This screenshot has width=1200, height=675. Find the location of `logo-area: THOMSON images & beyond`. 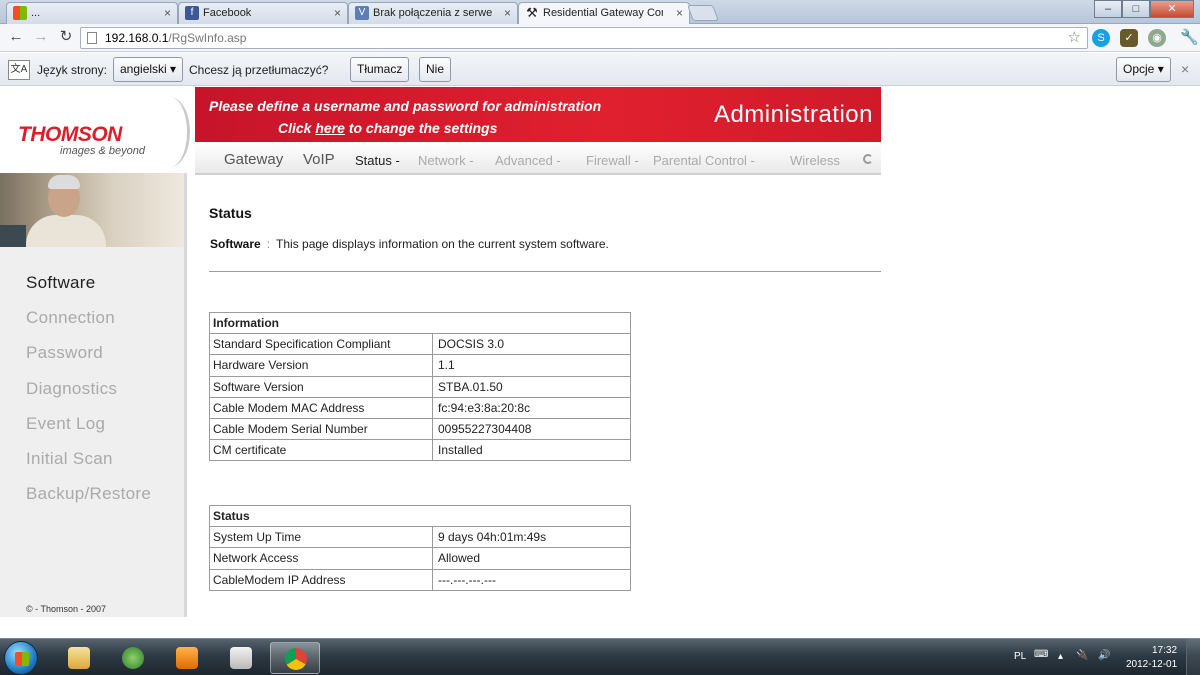

logo-area: THOMSON images & beyond is located at coordinates (97, 130).